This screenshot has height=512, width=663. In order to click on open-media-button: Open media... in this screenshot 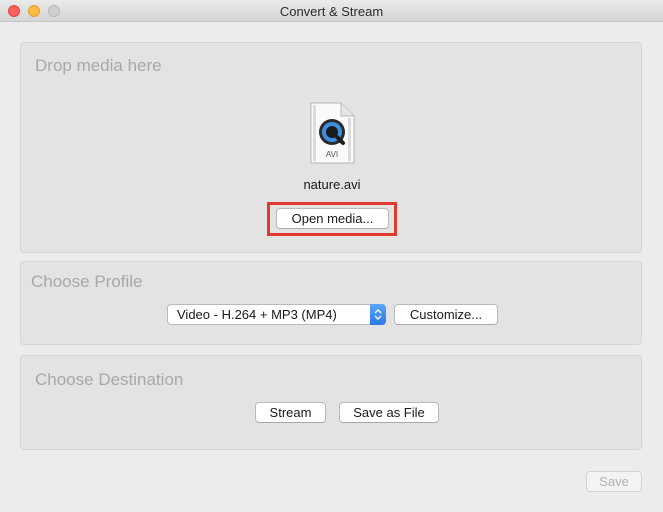, I will do `click(332, 218)`.